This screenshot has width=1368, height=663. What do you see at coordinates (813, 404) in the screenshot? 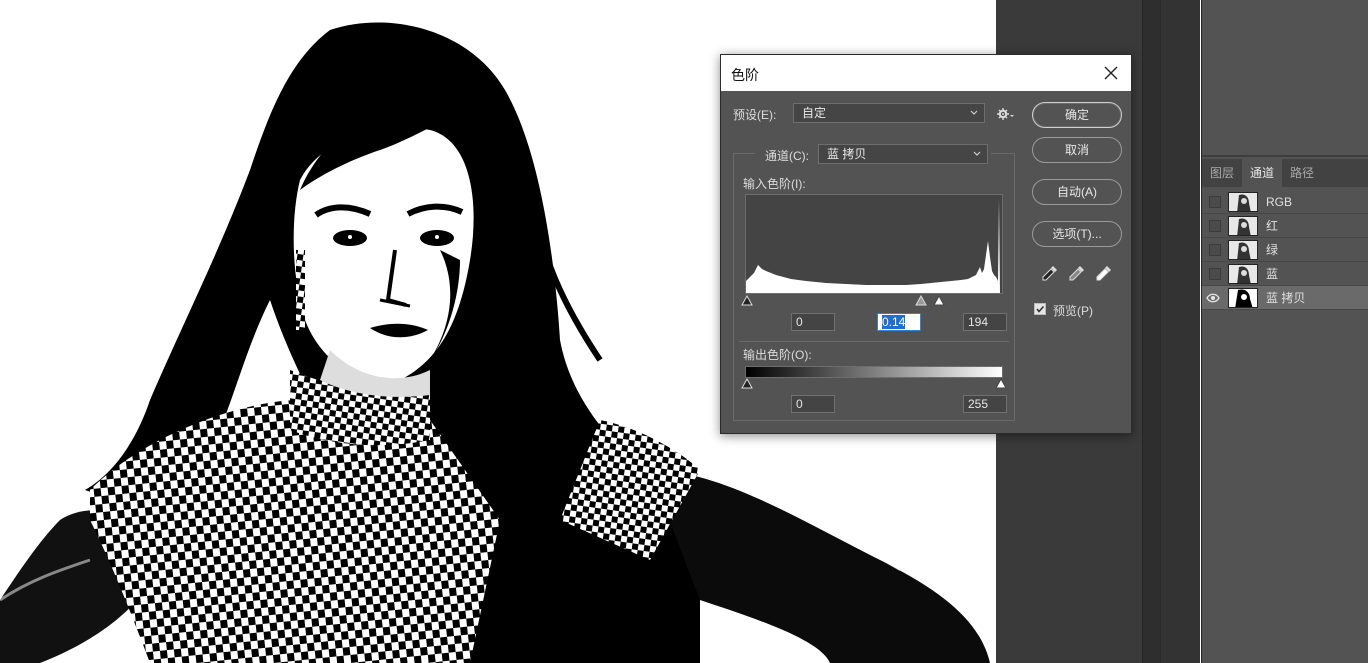
I see `output-black-field: 0` at bounding box center [813, 404].